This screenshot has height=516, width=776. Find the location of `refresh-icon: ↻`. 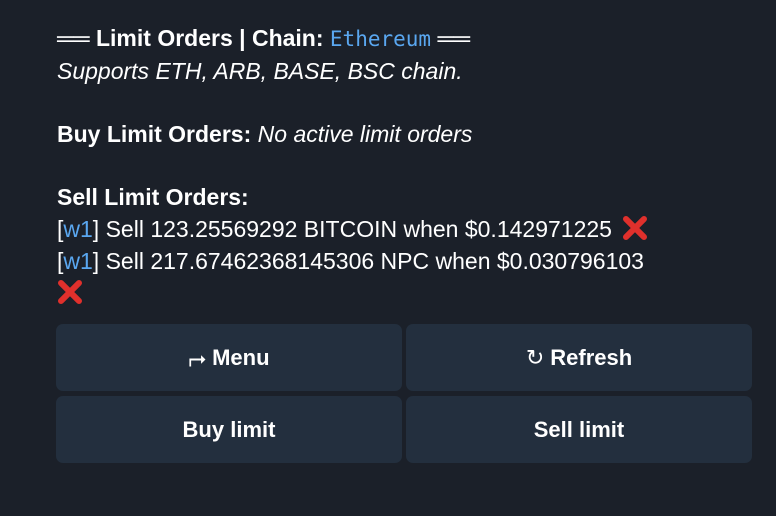

refresh-icon: ↻ is located at coordinates (535, 357).